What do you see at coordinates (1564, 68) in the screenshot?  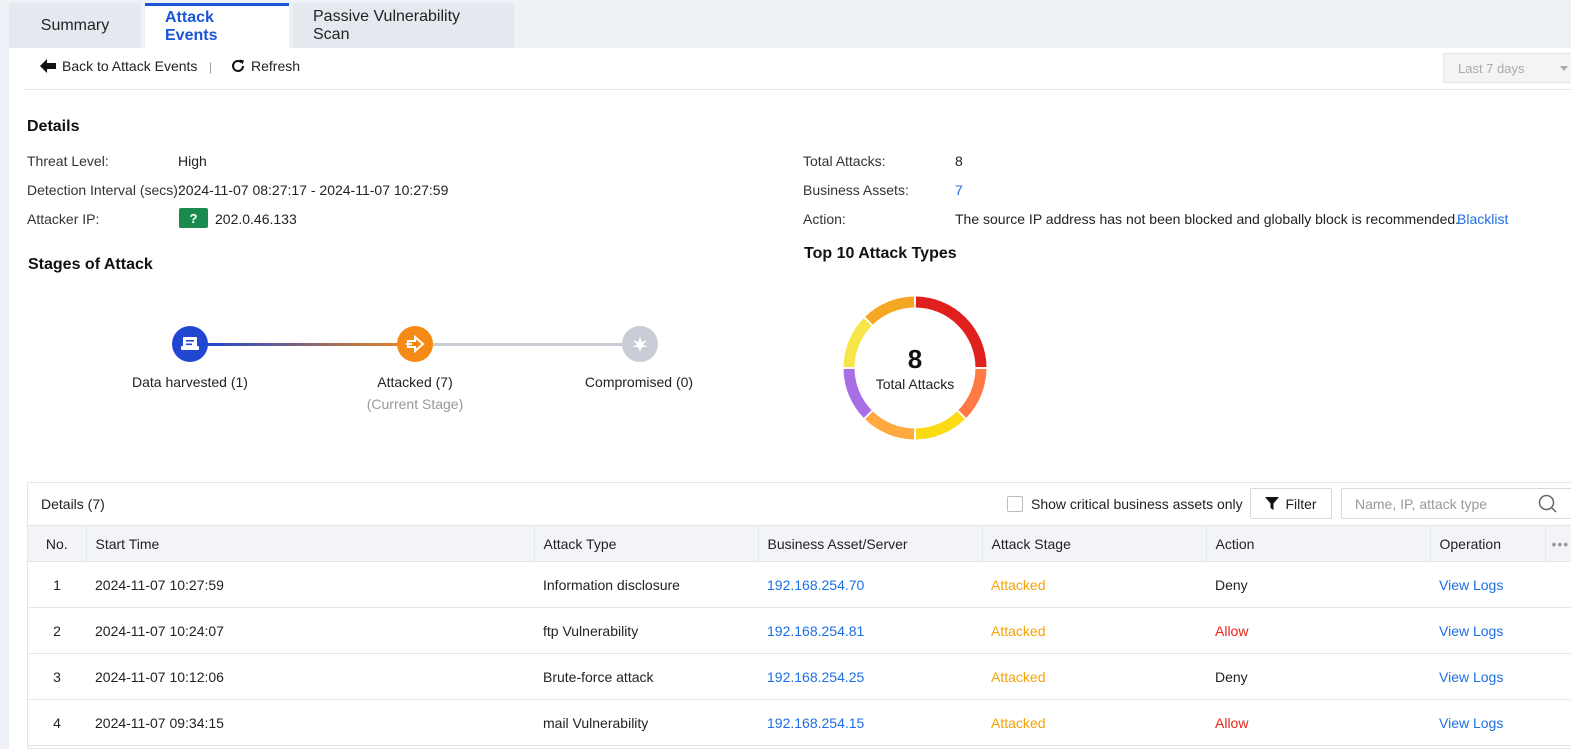 I see `chevron-down-icon` at bounding box center [1564, 68].